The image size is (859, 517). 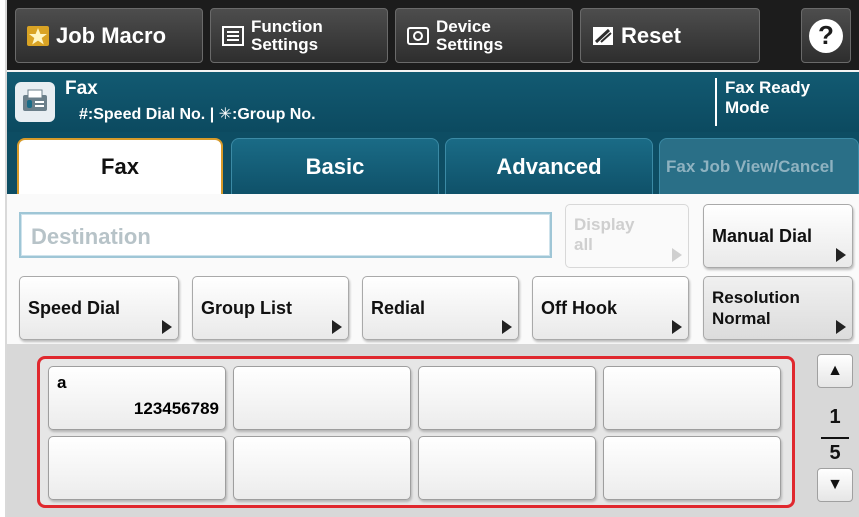 I want to click on arrow-down-icon: ▼, so click(x=835, y=484).